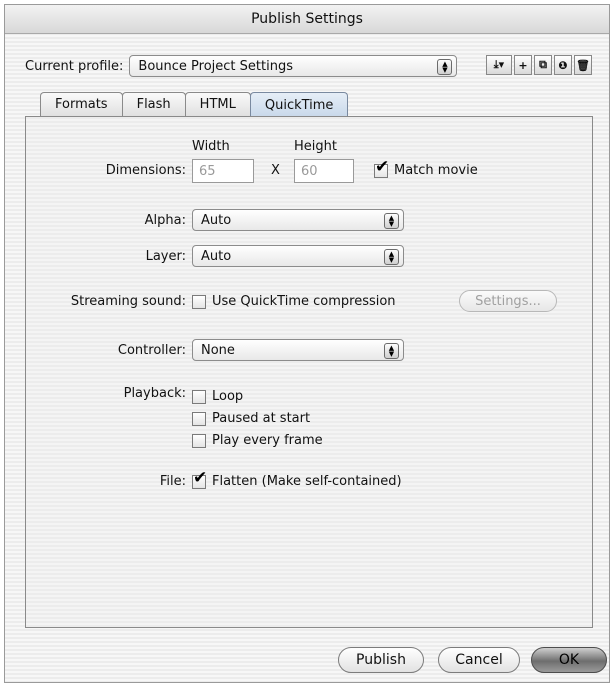 The height and width of the screenshot is (687, 614). What do you see at coordinates (583, 65) in the screenshot?
I see `trash-icon: 🗑` at bounding box center [583, 65].